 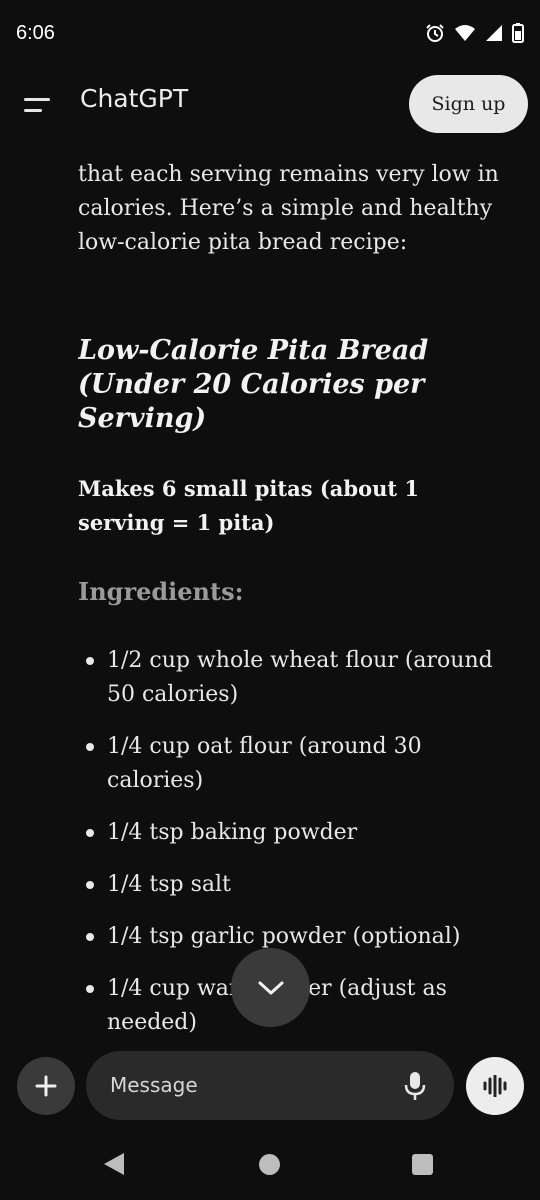 I want to click on list-item: 1/4 cup oat flour (around 30 calories), so click(x=293, y=764).